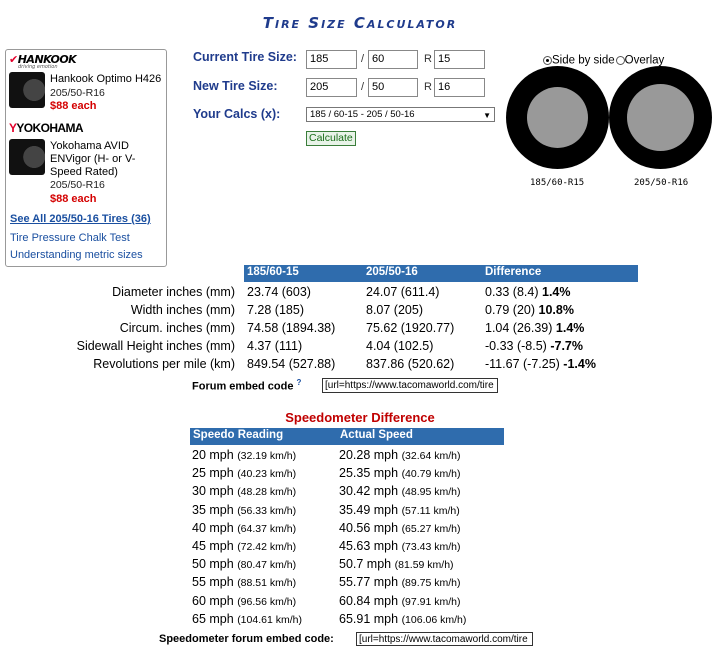  What do you see at coordinates (213, 491) in the screenshot?
I see `speedo-reading-mph: 30 mph` at bounding box center [213, 491].